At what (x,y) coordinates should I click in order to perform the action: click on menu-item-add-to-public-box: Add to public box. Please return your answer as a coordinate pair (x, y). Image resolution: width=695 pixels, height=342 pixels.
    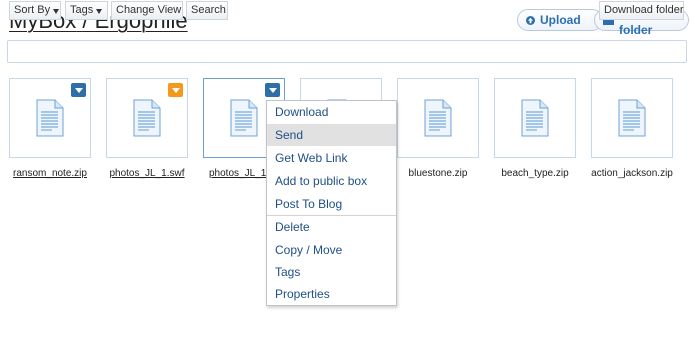
    Looking at the image, I should click on (331, 181).